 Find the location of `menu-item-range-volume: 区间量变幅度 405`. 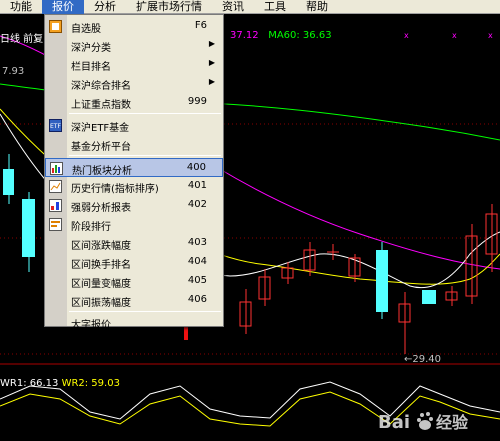

menu-item-range-volume: 区间量变幅度 405 is located at coordinates (134, 281).